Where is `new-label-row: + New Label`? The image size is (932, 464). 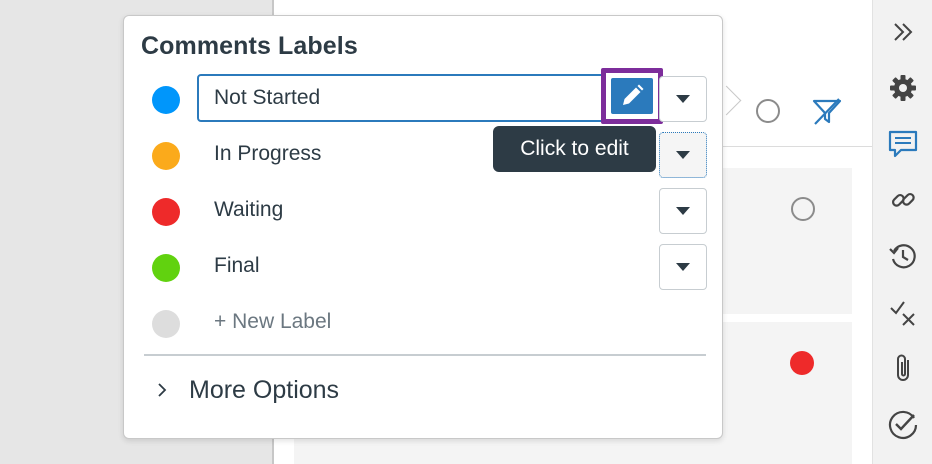 new-label-row: + New Label is located at coordinates (423, 322).